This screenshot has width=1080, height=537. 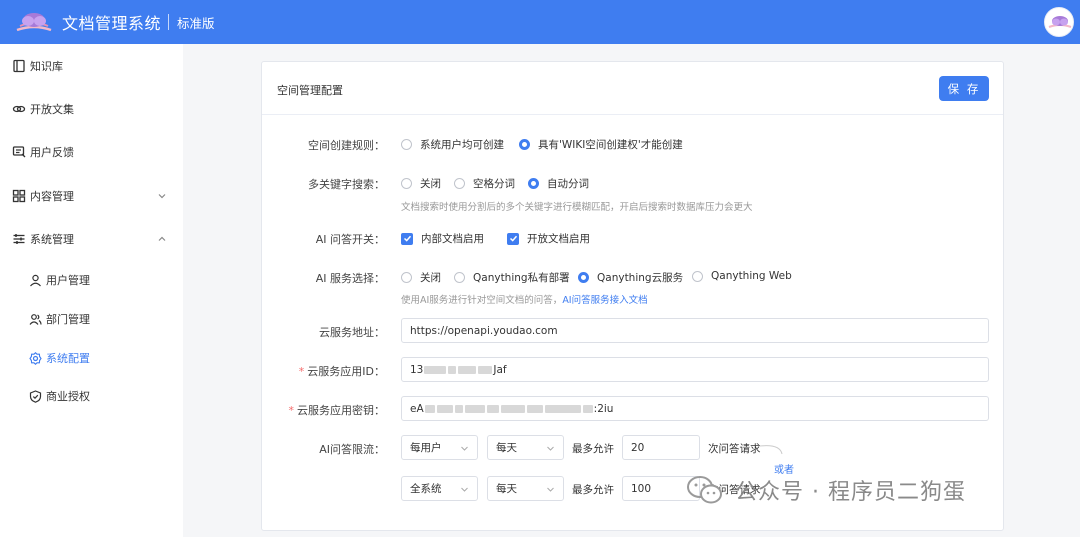 What do you see at coordinates (548, 238) in the screenshot?
I see `checkbox-open-docs: 开放文档启用` at bounding box center [548, 238].